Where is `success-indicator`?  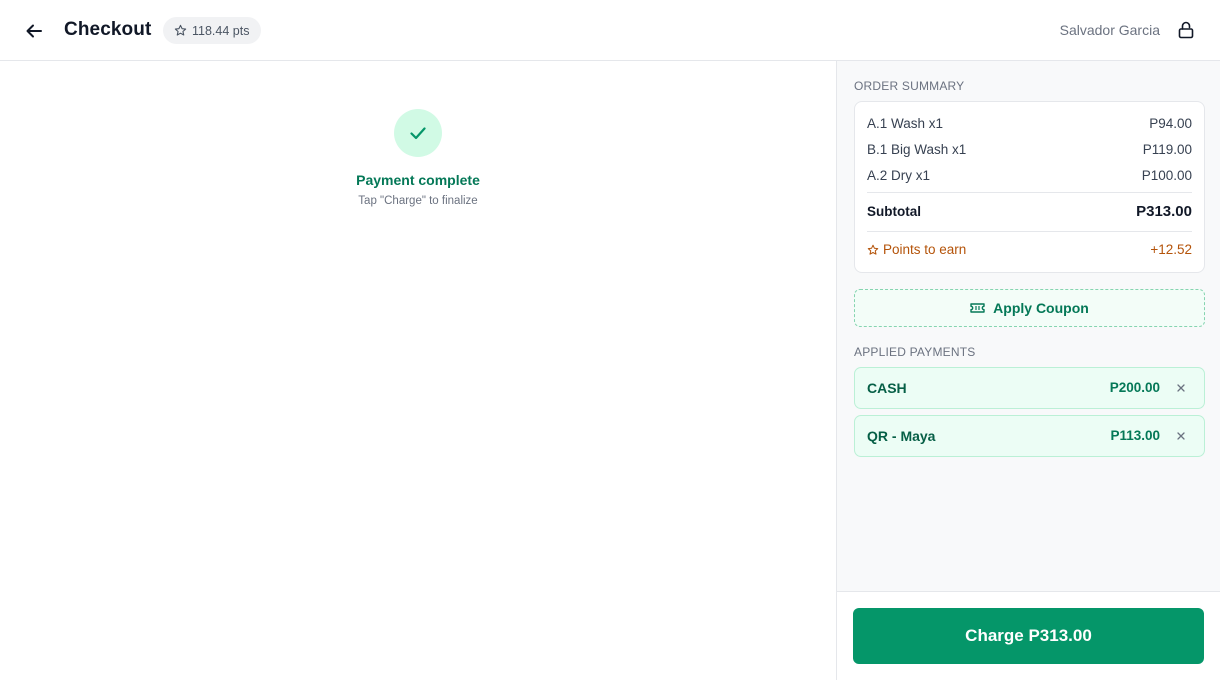
success-indicator is located at coordinates (418, 133).